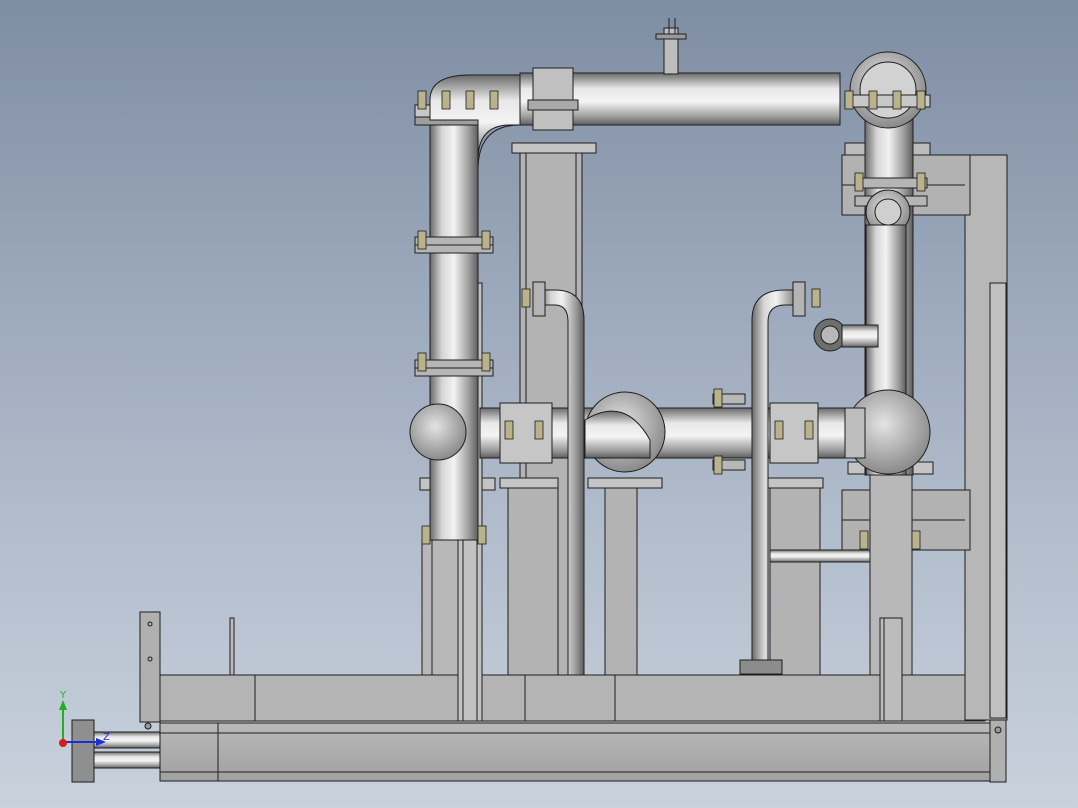 The height and width of the screenshot is (808, 1078). I want to click on x-axis-indicator, so click(63, 743).